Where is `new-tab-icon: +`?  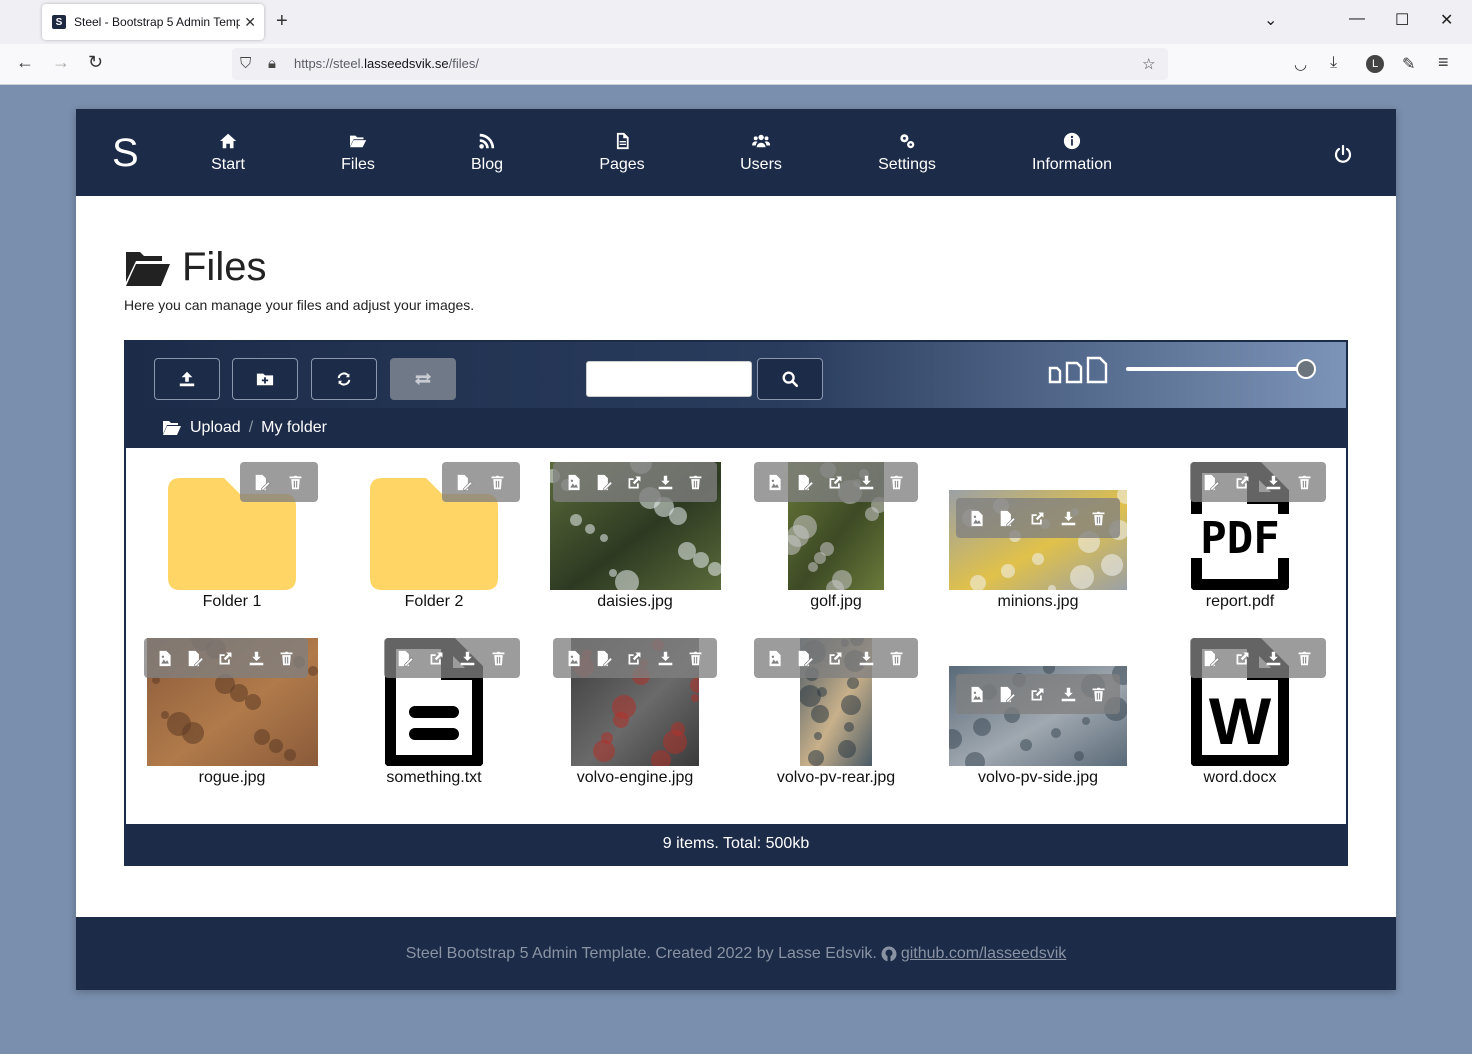 new-tab-icon: + is located at coordinates (282, 21).